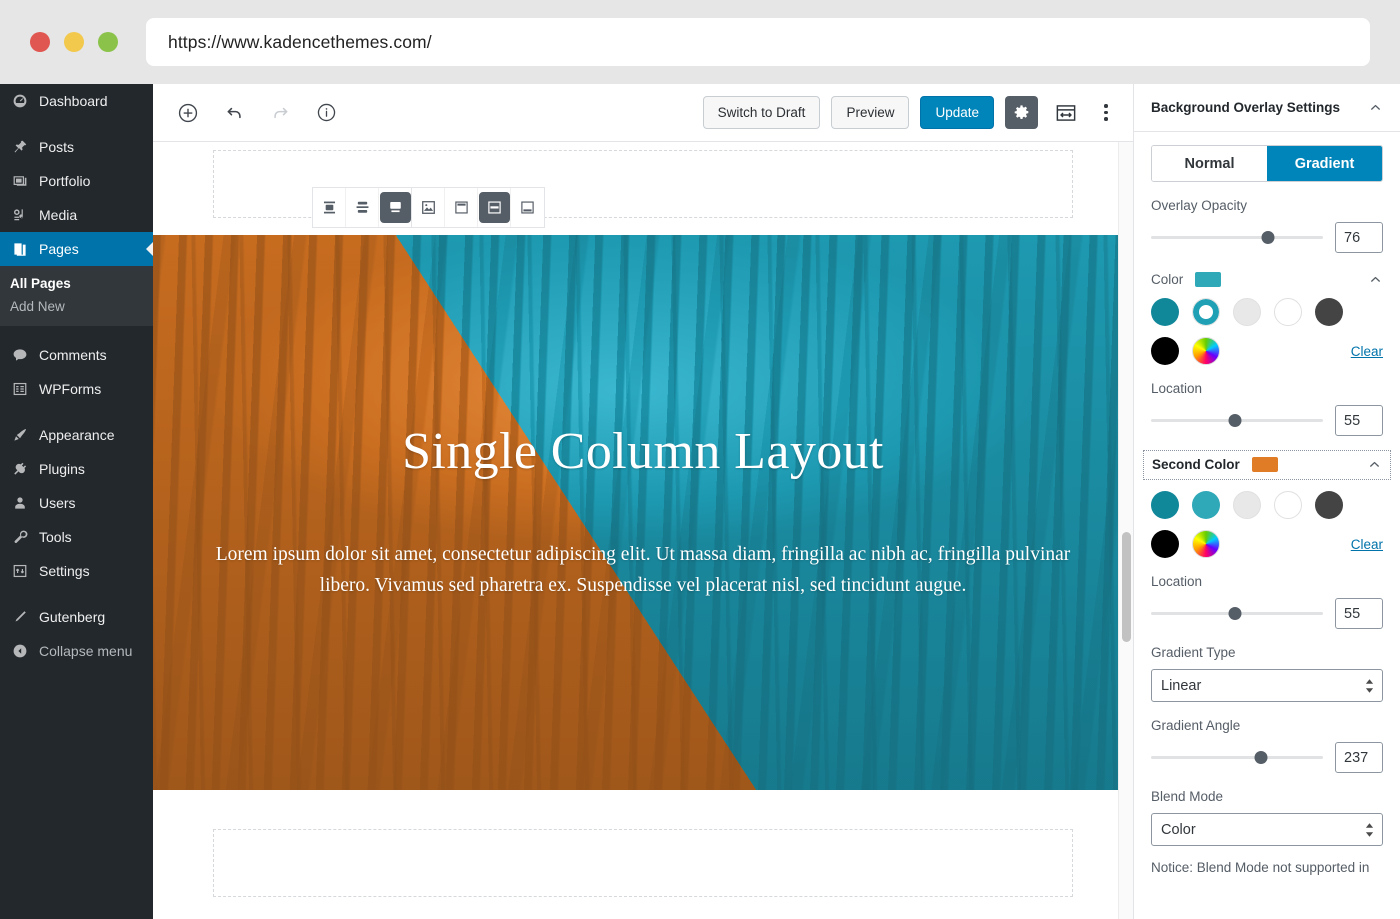 Image resolution: width=1400 pixels, height=919 pixels. Describe the element at coordinates (1125, 530) in the screenshot. I see `editor-scrollbar` at that location.